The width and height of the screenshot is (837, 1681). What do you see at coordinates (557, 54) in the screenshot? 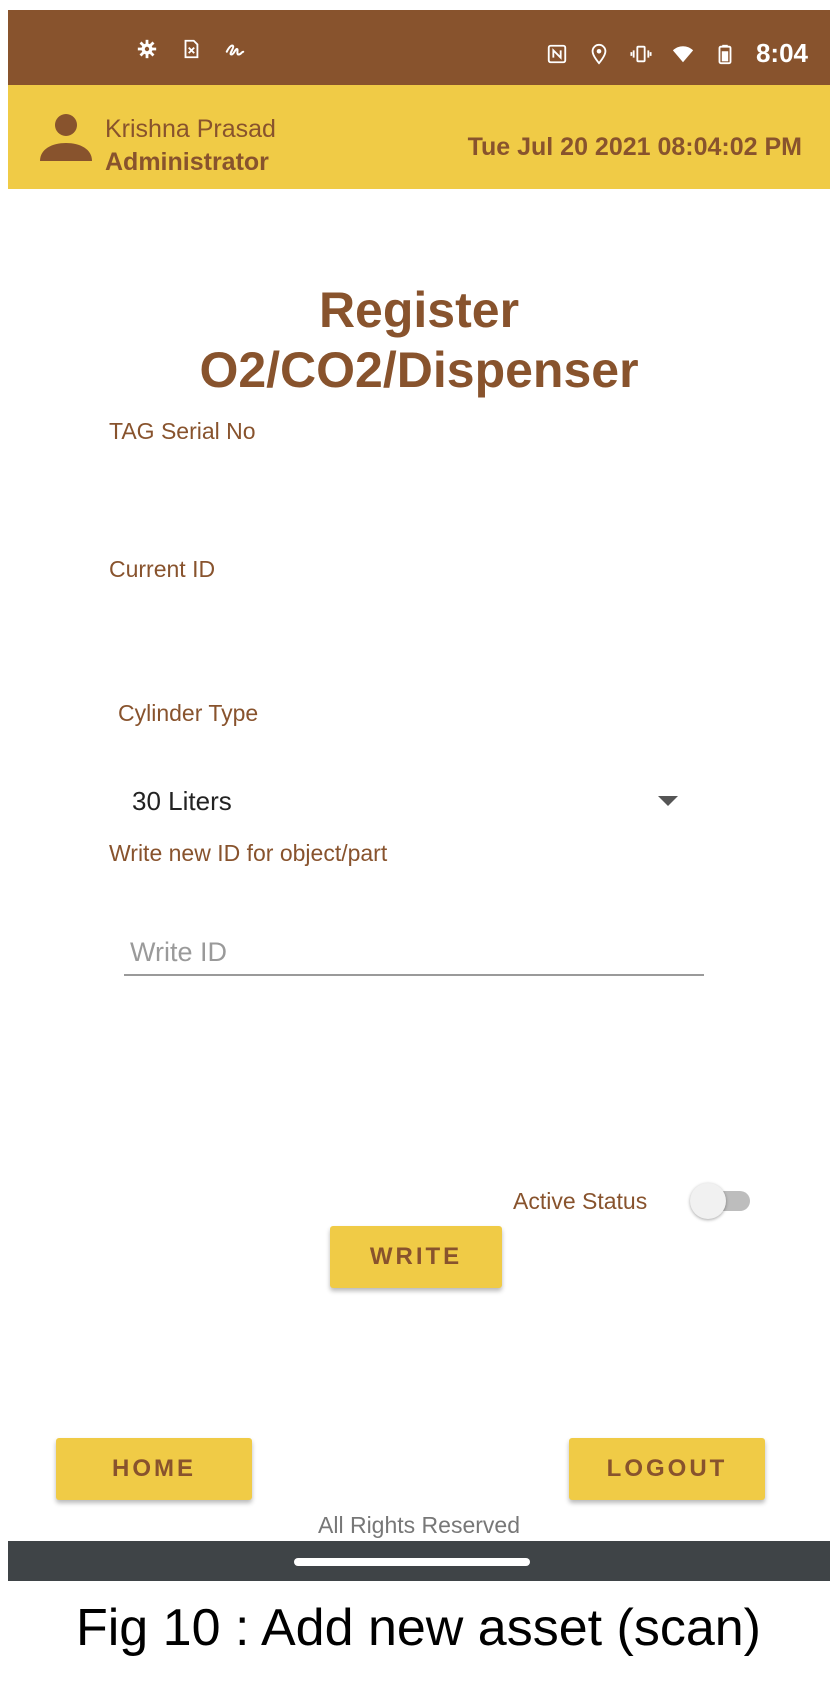
I see `nfc-icon` at bounding box center [557, 54].